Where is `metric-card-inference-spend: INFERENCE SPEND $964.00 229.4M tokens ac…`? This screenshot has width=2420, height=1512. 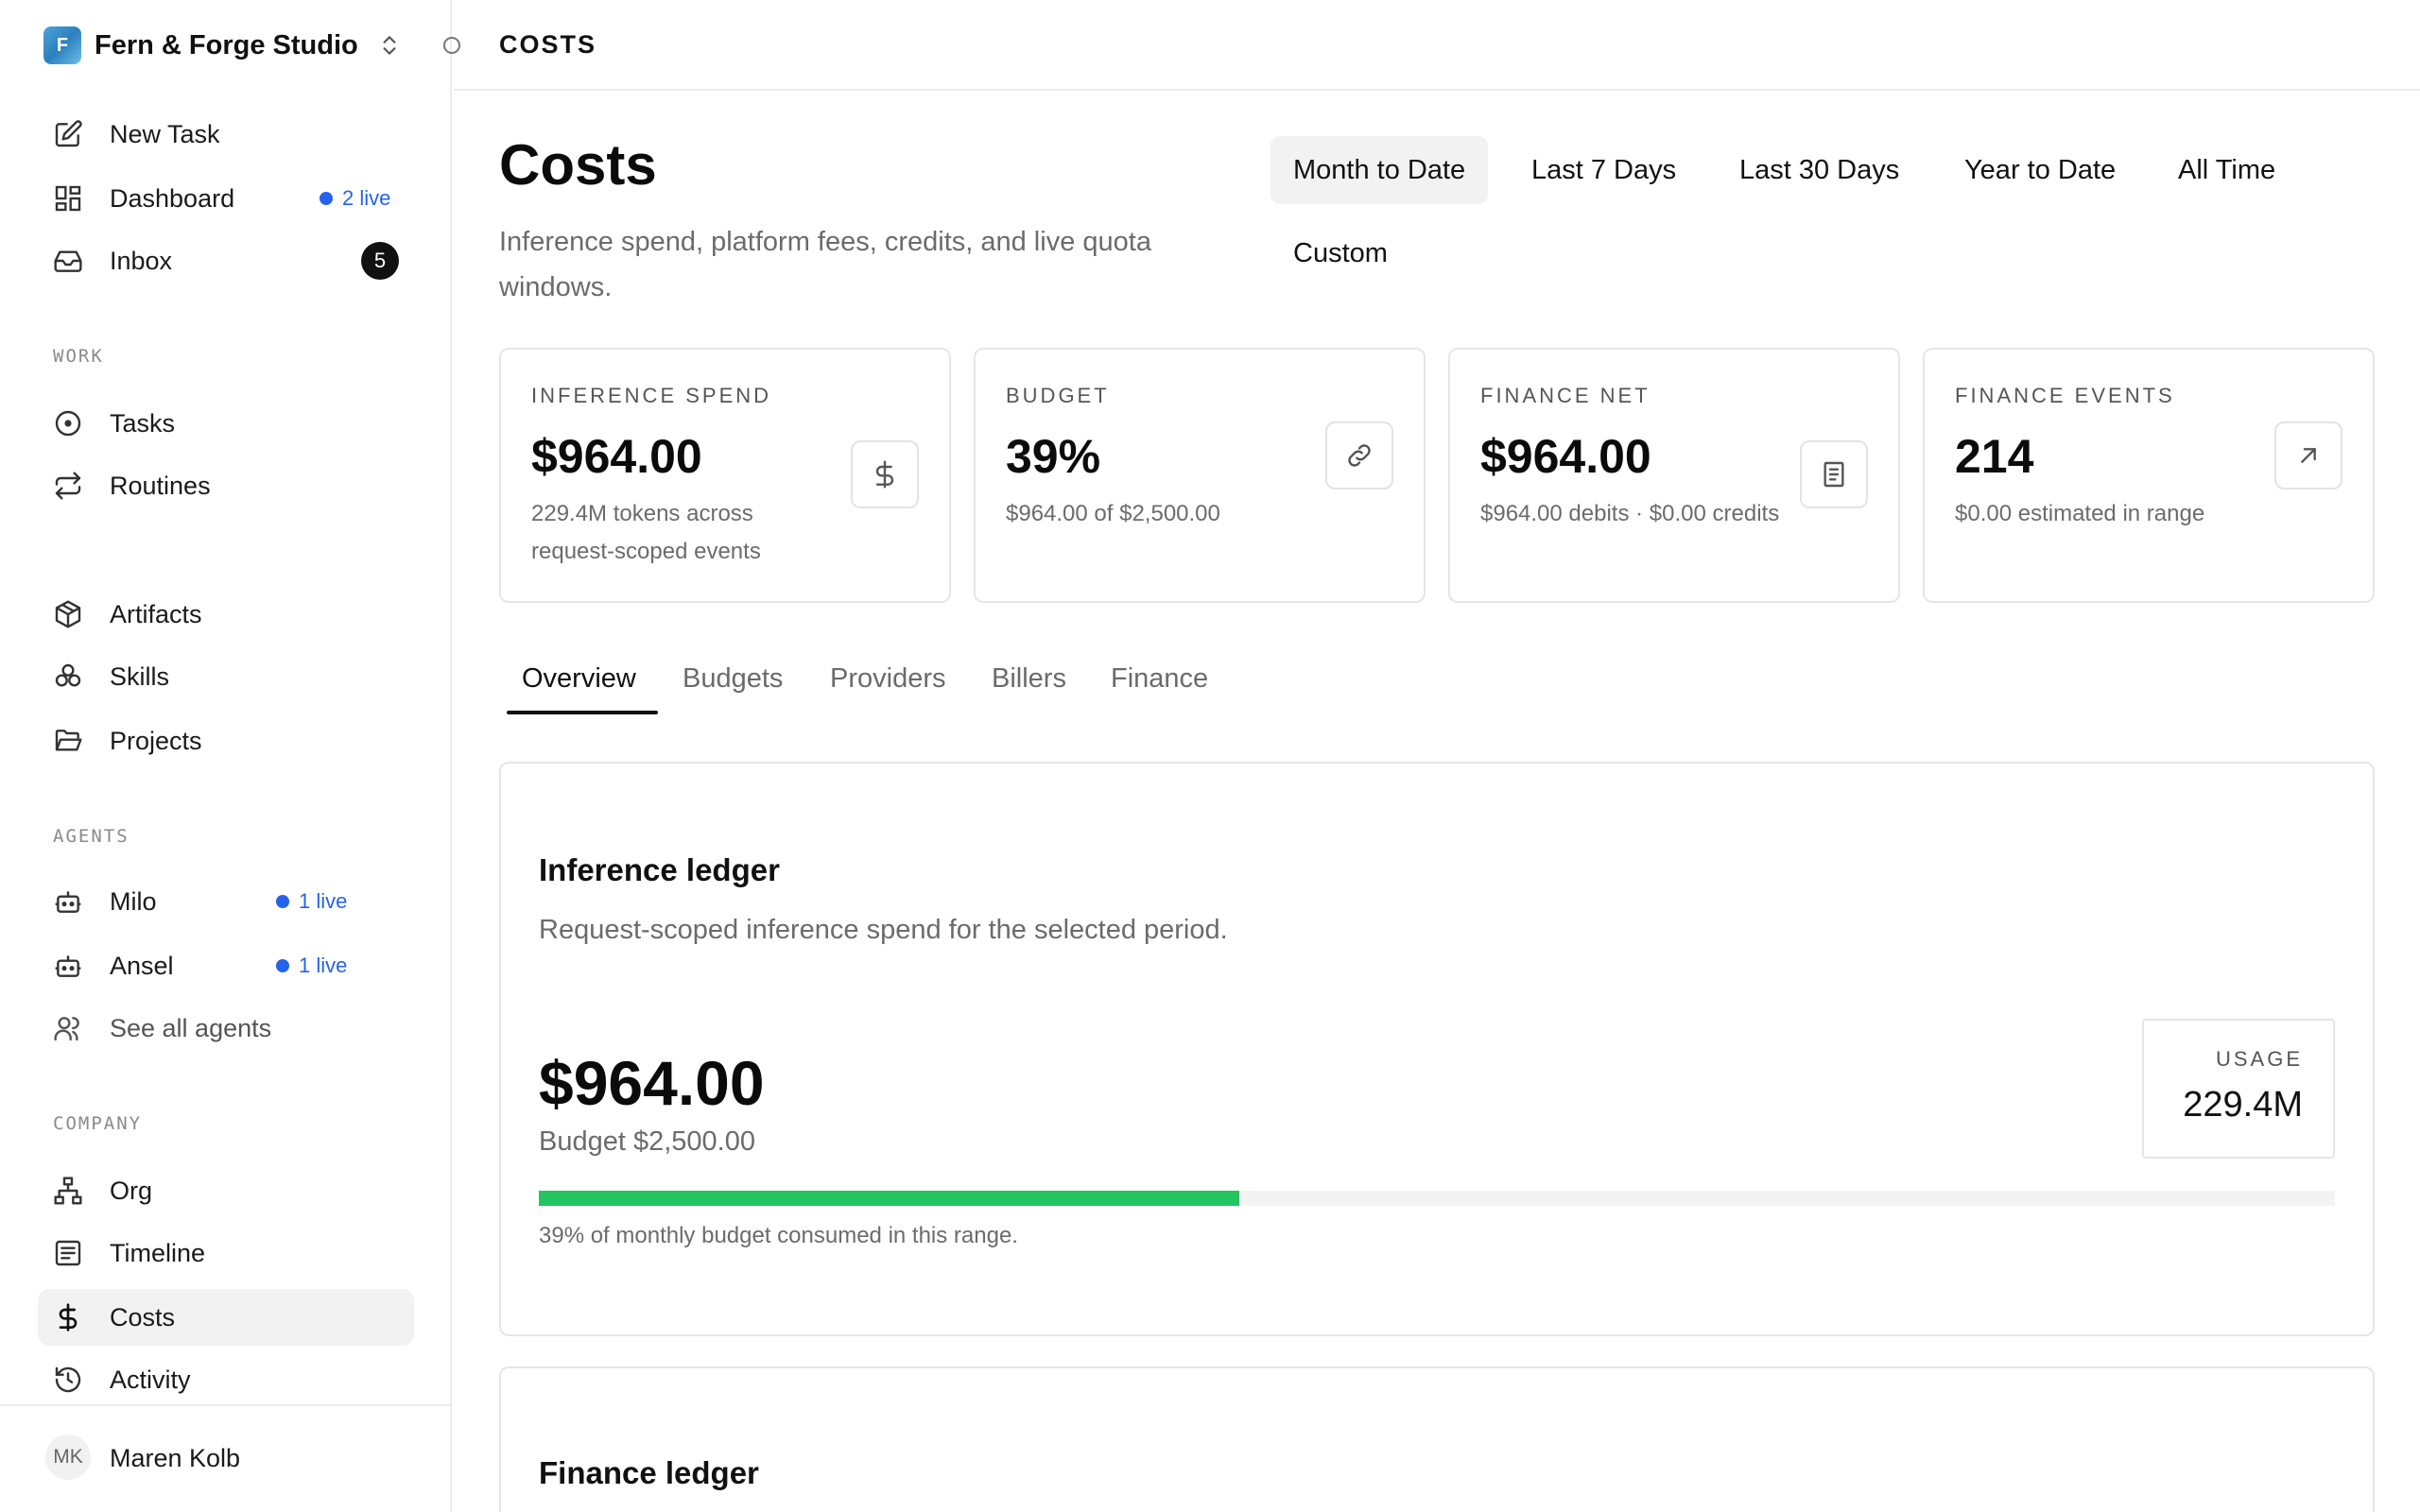
metric-card-inference-spend: INFERENCE SPEND $964.00 229.4M tokens ac… is located at coordinates (725, 475).